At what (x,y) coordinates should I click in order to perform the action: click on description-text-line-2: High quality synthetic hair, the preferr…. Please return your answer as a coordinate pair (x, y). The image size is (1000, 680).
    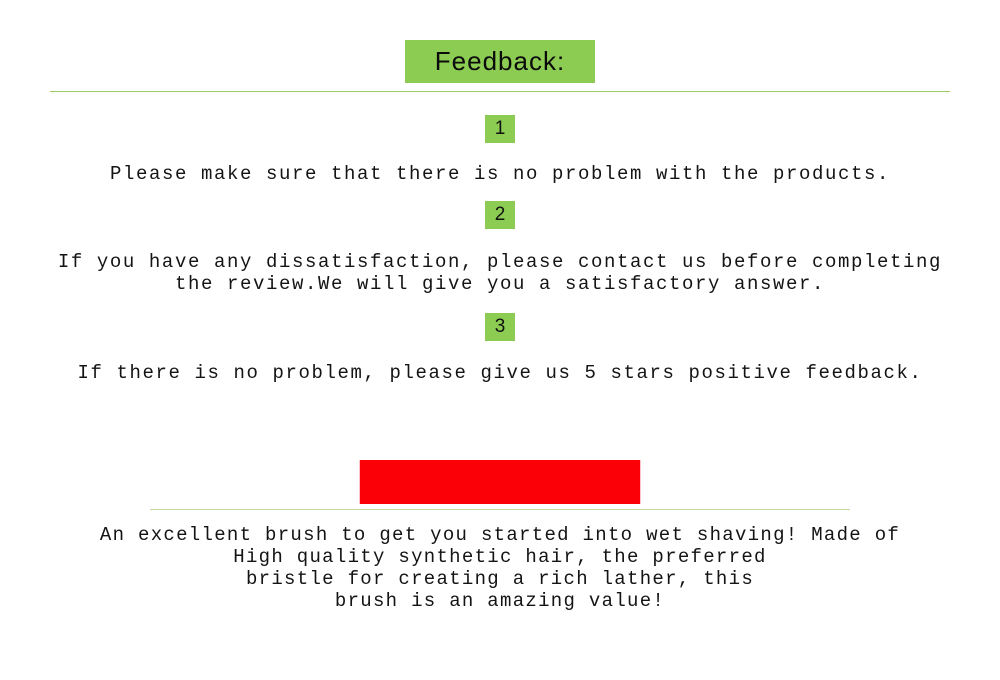
    Looking at the image, I should click on (500, 557).